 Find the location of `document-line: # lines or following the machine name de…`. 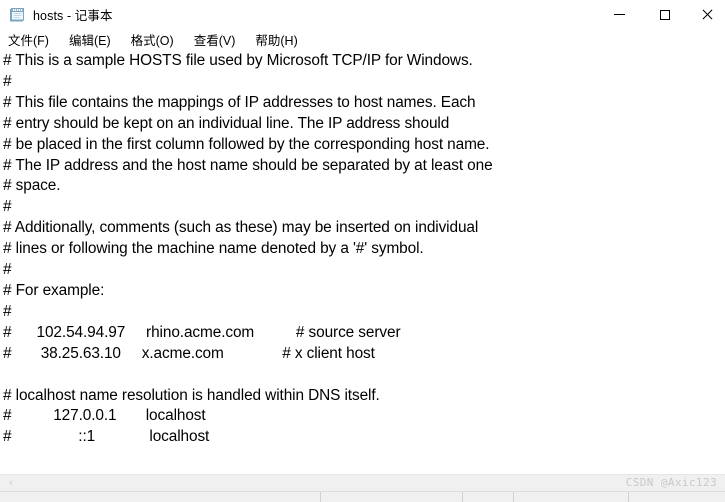

document-line: # lines or following the machine name de… is located at coordinates (213, 249).